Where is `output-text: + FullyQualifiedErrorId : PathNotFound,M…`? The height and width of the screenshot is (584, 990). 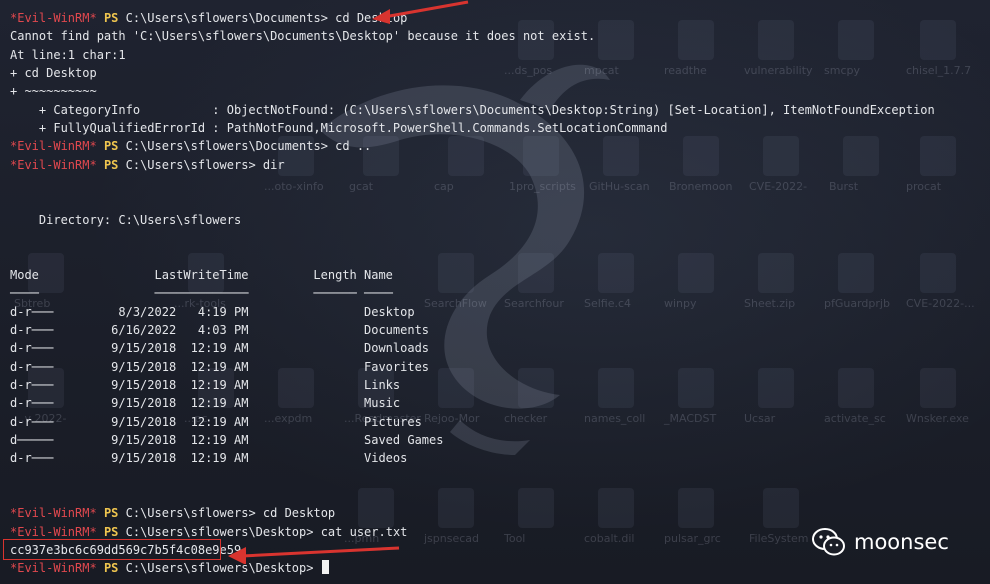 output-text: + FullyQualifiedErrorId : PathNotFound,M… is located at coordinates (339, 128).